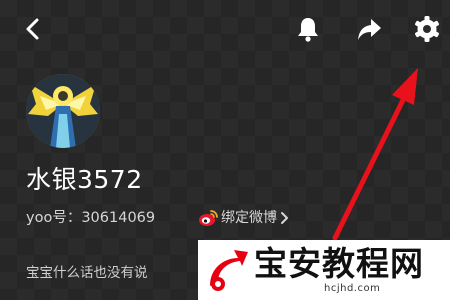 The width and height of the screenshot is (450, 300). What do you see at coordinates (229, 270) in the screenshot?
I see `watermark-logo` at bounding box center [229, 270].